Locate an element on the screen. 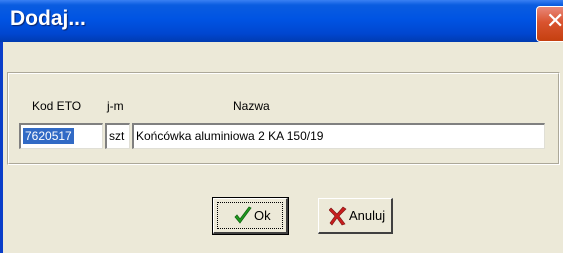 This screenshot has height=253, width=563. close-button: ✕ is located at coordinates (549, 24).